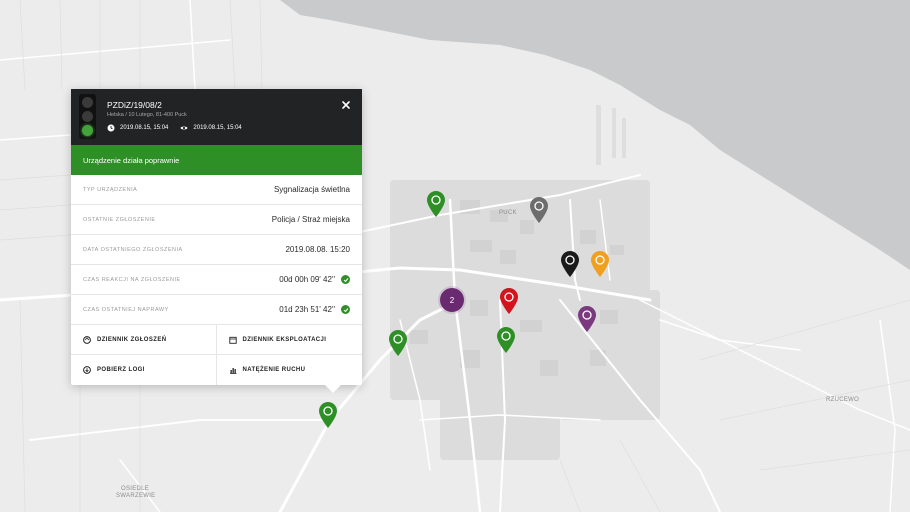 The width and height of the screenshot is (910, 512). What do you see at coordinates (87, 339) in the screenshot?
I see `report-icon` at bounding box center [87, 339].